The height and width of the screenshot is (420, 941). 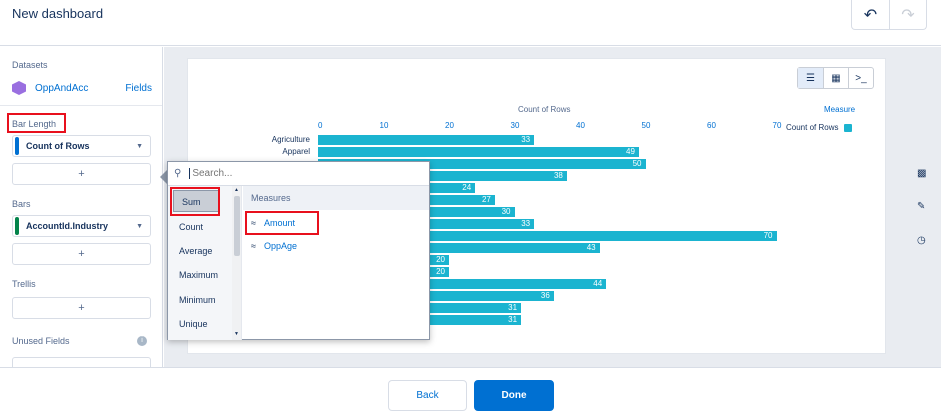 What do you see at coordinates (544, 109) in the screenshot?
I see `x-axis-title: Count of Rows` at bounding box center [544, 109].